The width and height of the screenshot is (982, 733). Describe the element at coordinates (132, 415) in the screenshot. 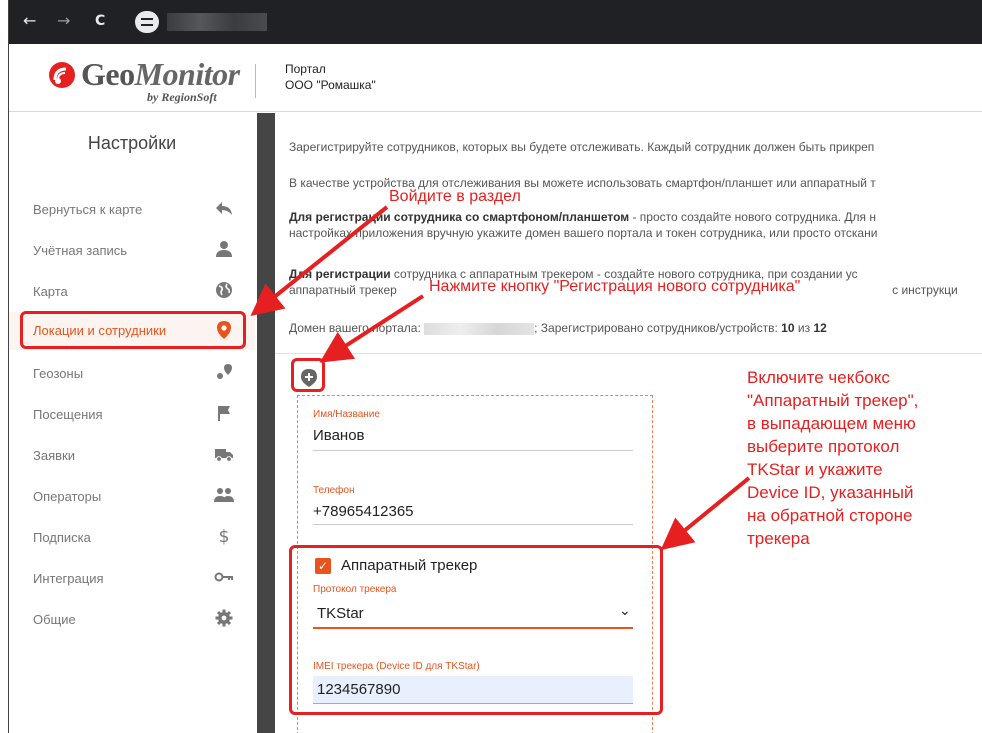

I see `sidebar-item-visits: Посещения` at that location.